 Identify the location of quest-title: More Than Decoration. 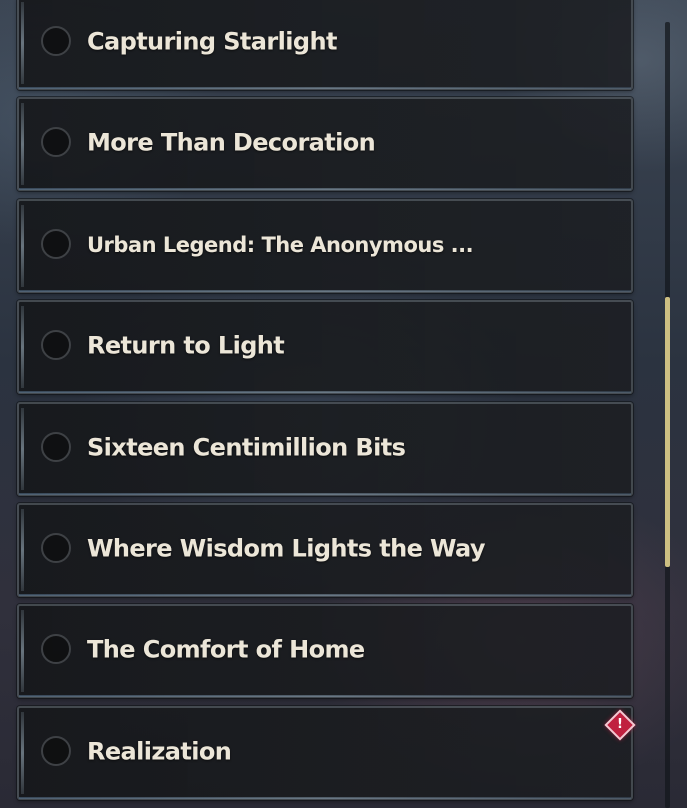
(231, 142).